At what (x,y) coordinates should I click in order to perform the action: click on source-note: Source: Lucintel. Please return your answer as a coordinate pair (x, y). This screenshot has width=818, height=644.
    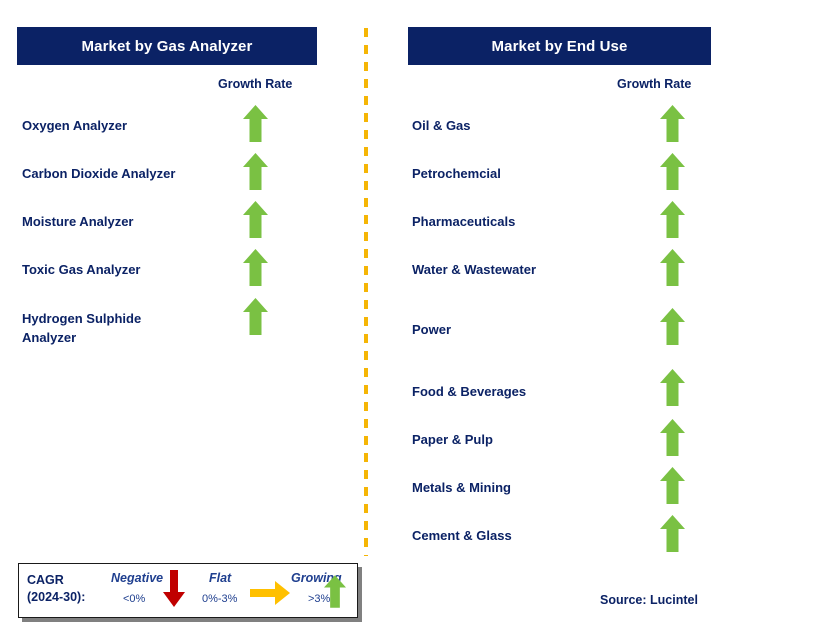
    Looking at the image, I should click on (649, 600).